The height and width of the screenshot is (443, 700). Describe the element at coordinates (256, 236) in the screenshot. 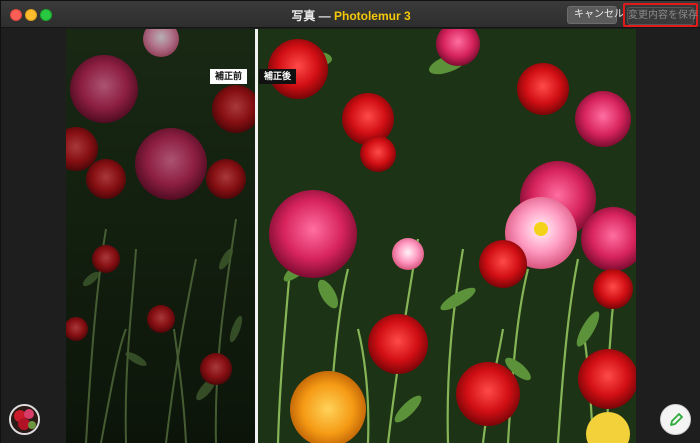

I see `comparison-divider-handle` at that location.